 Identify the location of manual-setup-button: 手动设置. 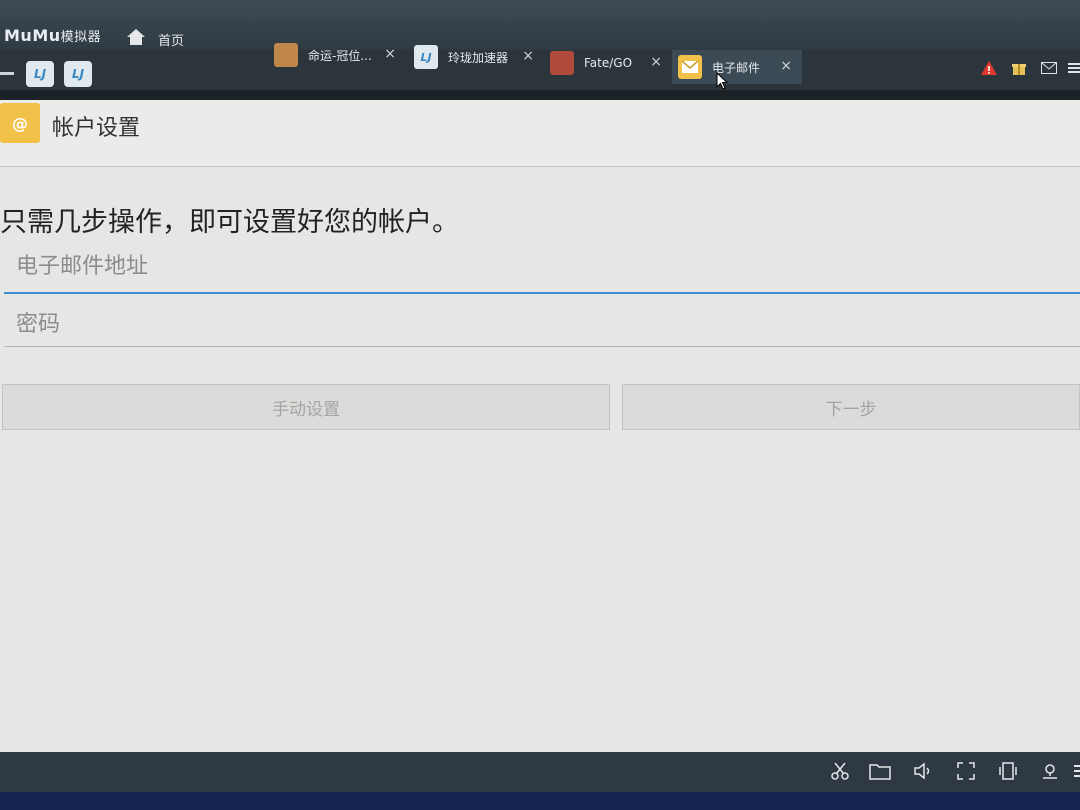
(306, 407).